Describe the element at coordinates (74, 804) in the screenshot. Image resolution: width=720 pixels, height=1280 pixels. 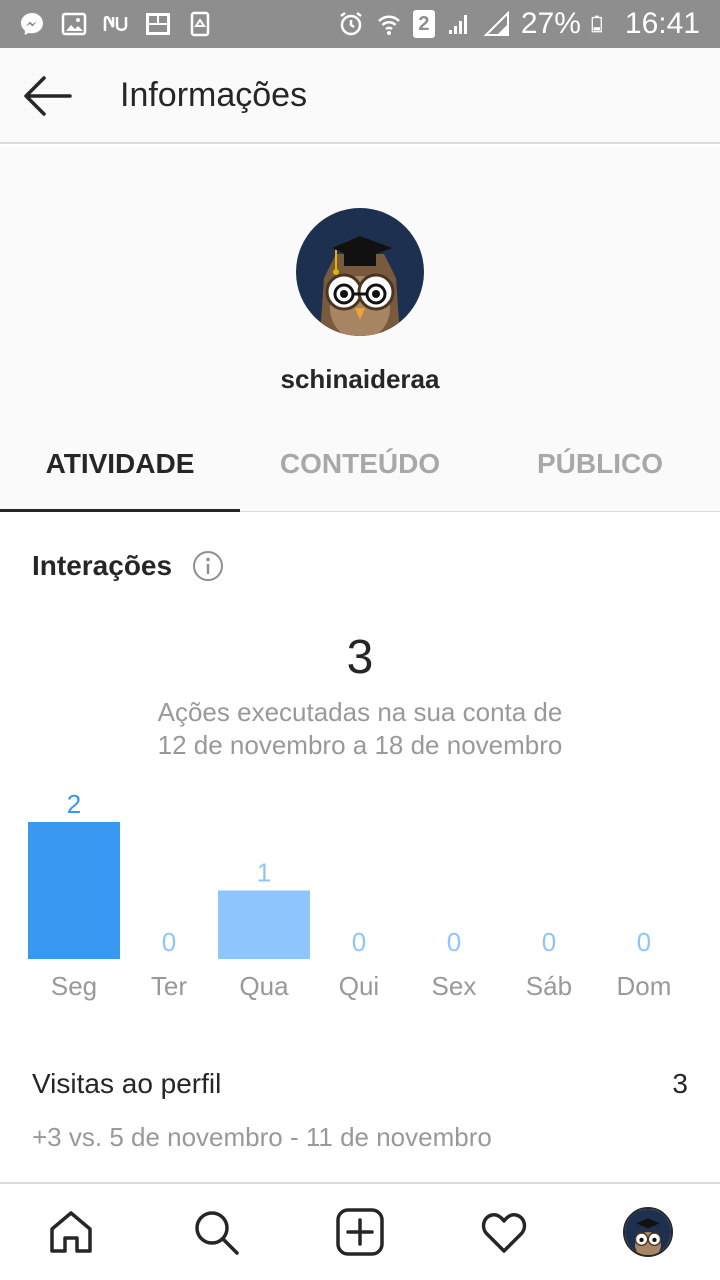
I see `chart-value-label: 2` at that location.